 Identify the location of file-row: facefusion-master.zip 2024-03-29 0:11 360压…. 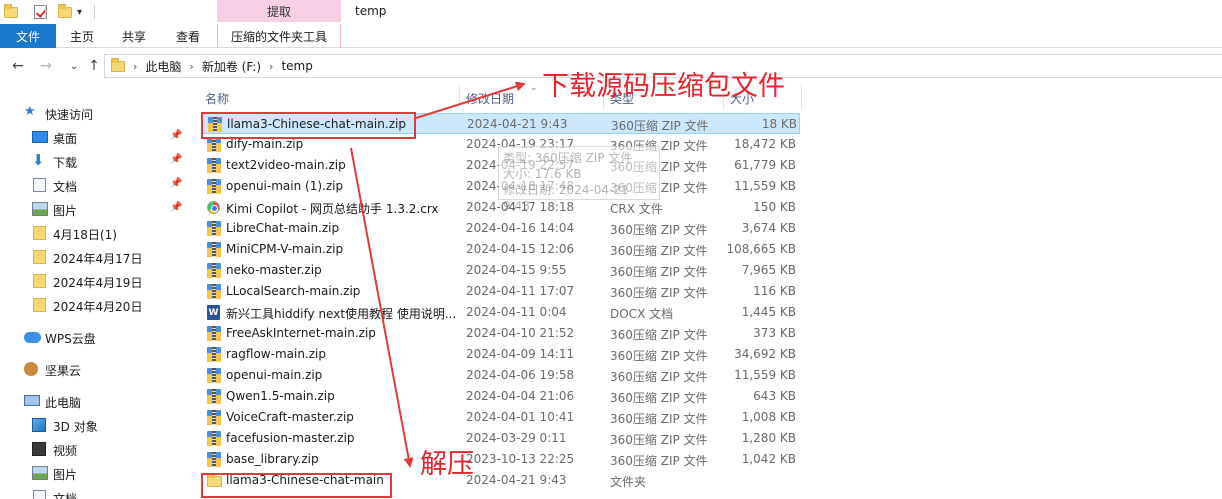
(501, 438).